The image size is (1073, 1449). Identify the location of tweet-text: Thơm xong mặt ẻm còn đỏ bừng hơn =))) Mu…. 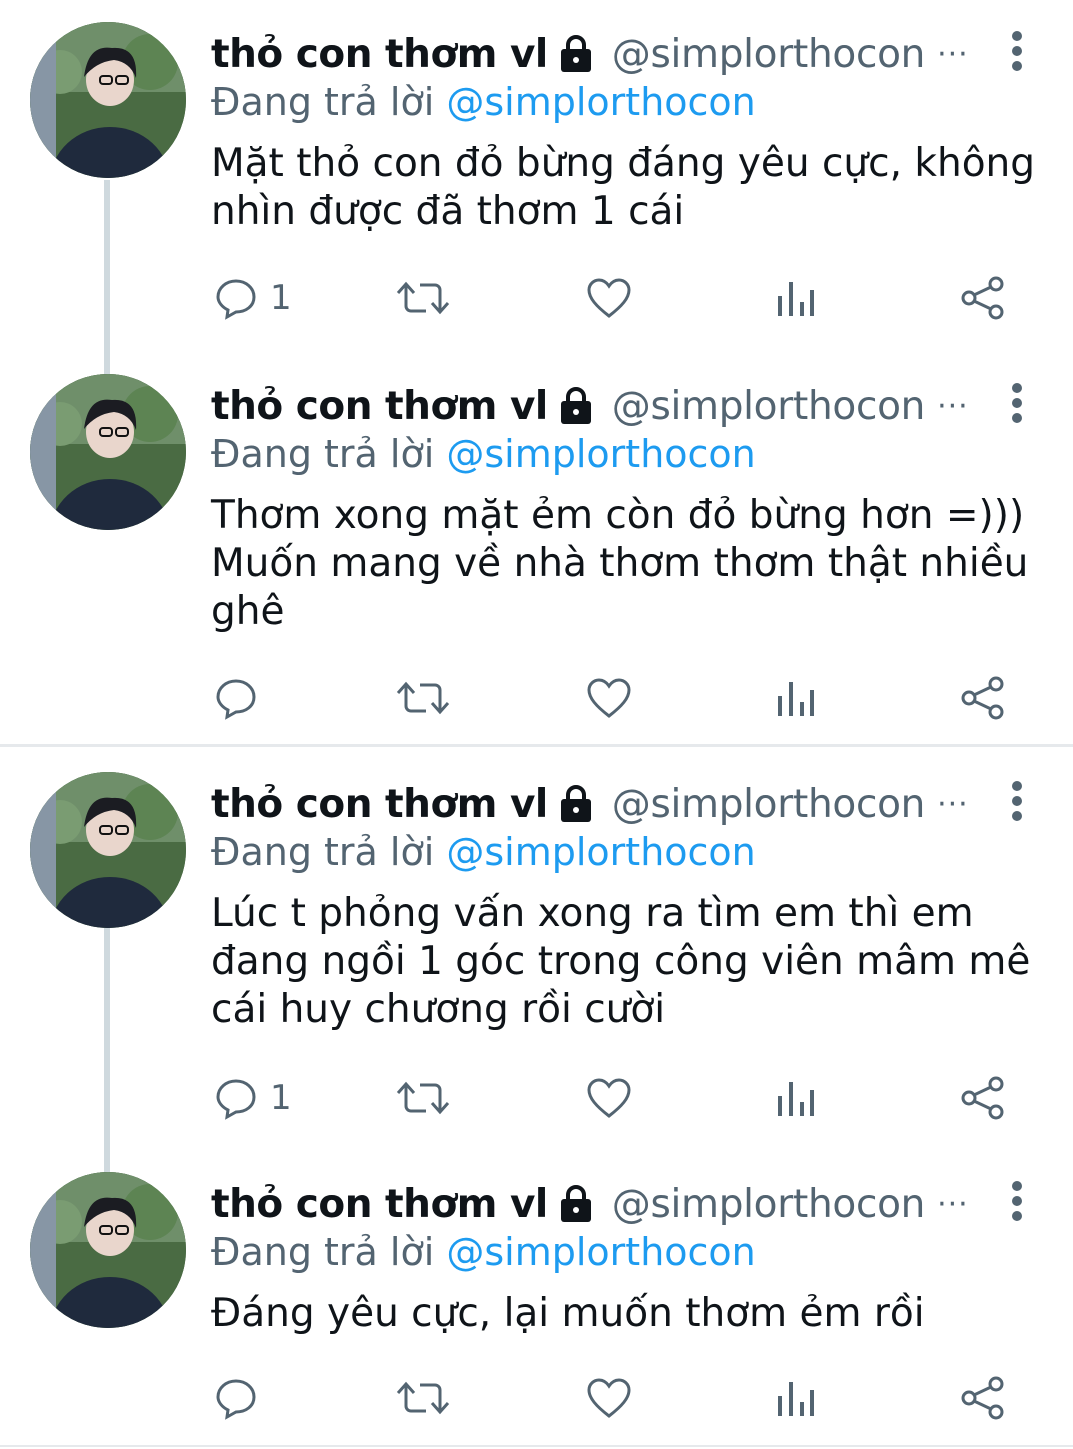
(620, 563).